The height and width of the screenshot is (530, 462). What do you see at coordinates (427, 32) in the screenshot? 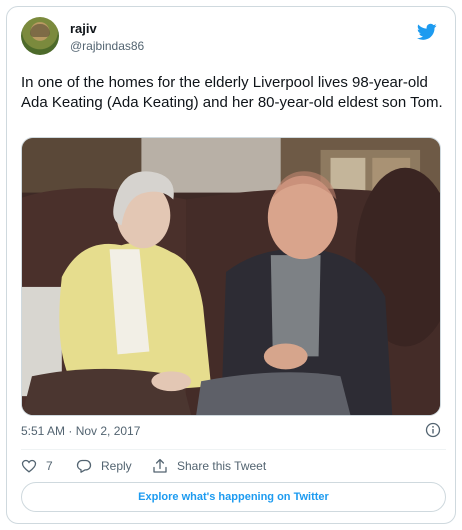
I see `twitter-bird-icon` at bounding box center [427, 32].